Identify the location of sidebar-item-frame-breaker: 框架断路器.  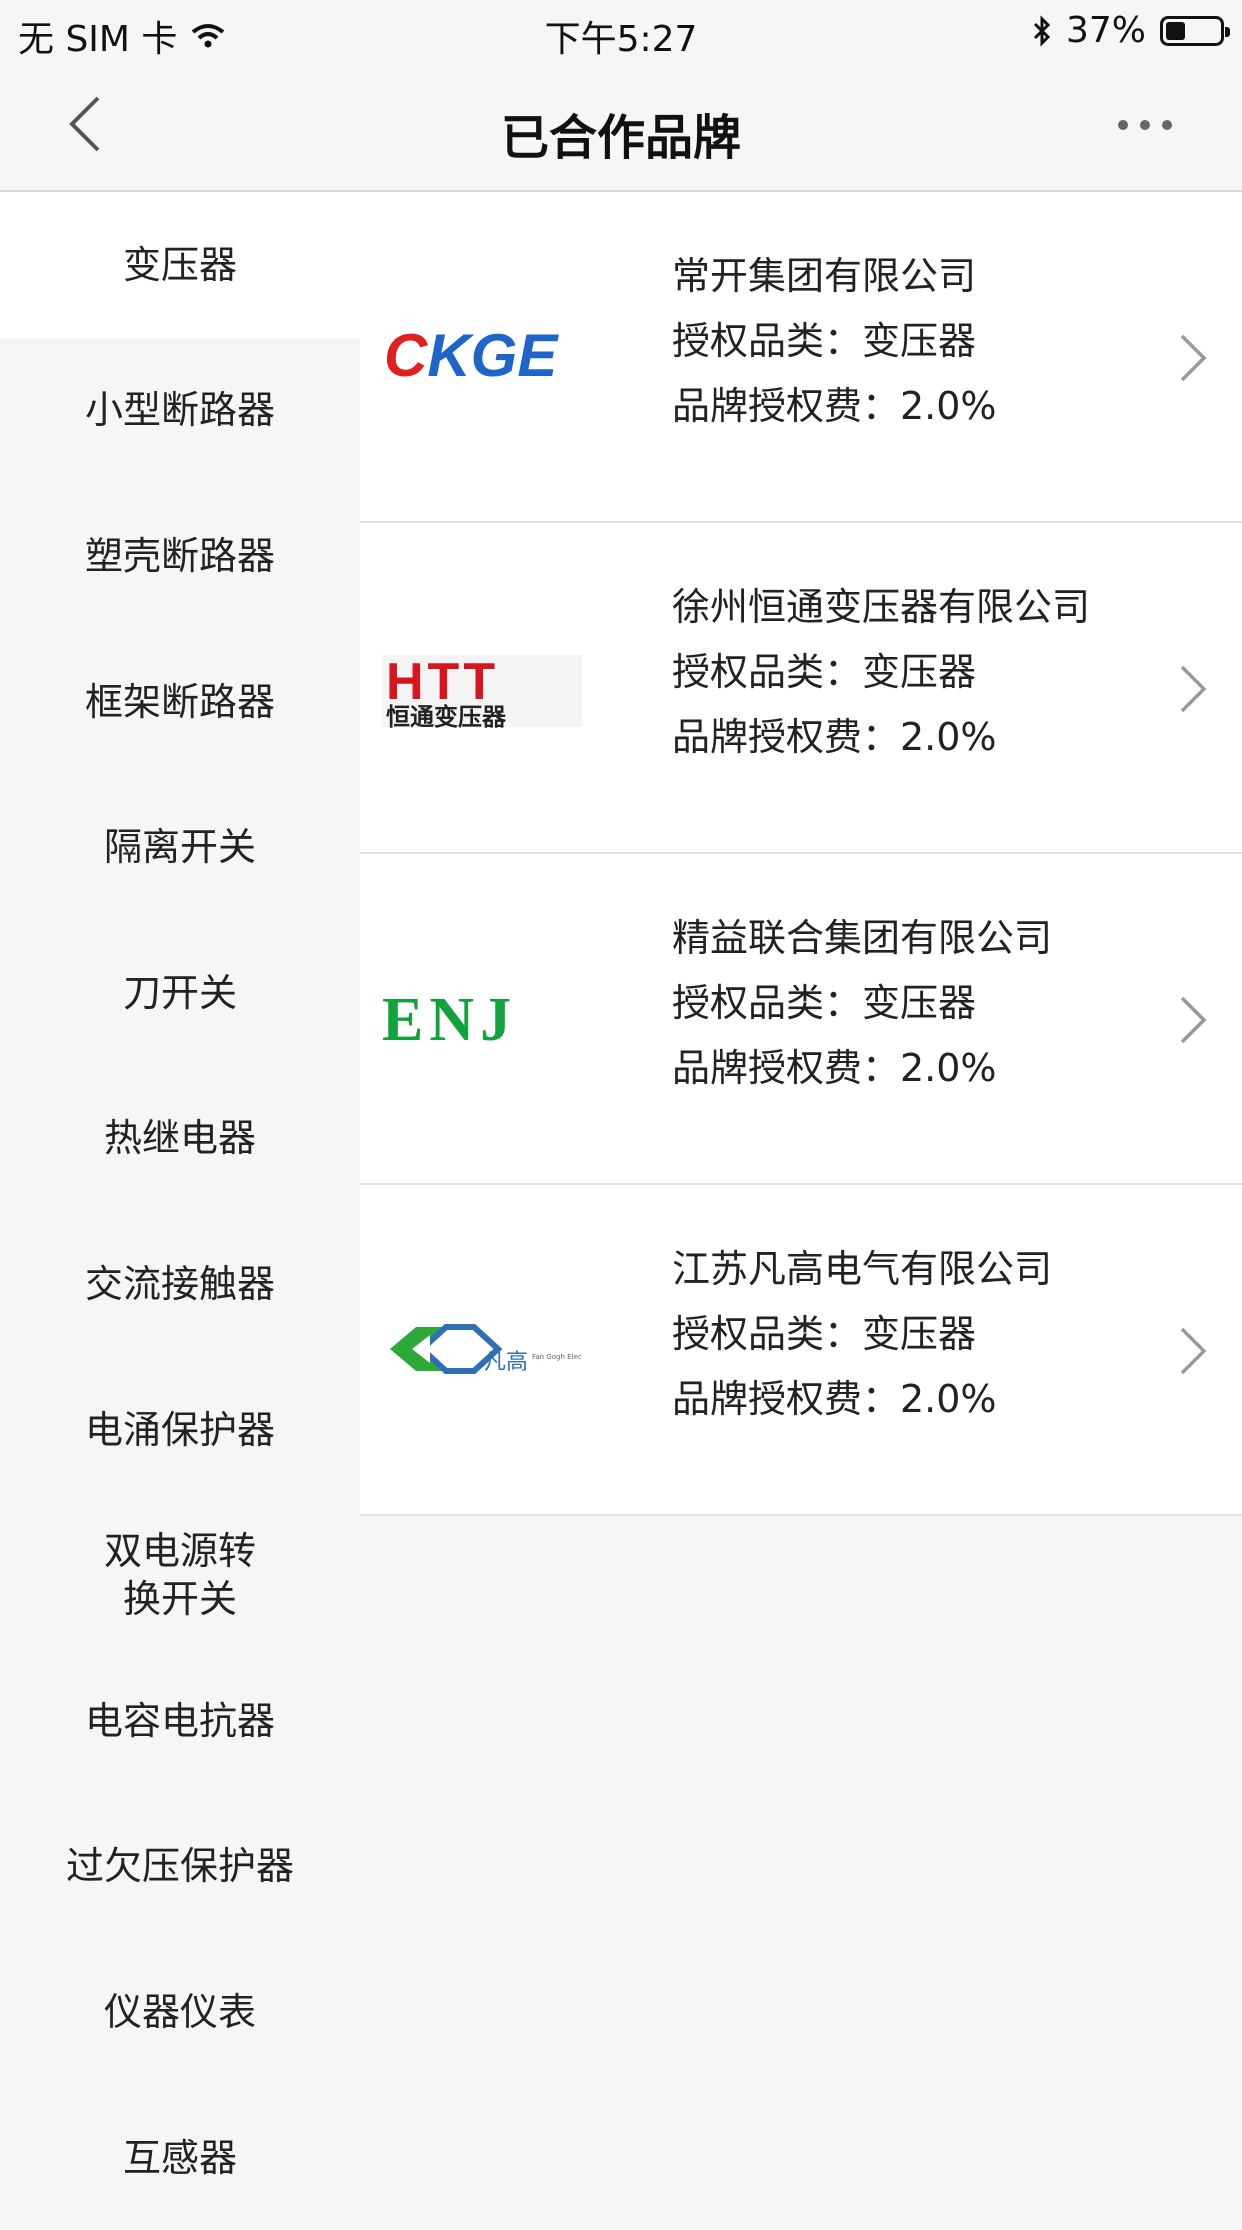
(180, 702).